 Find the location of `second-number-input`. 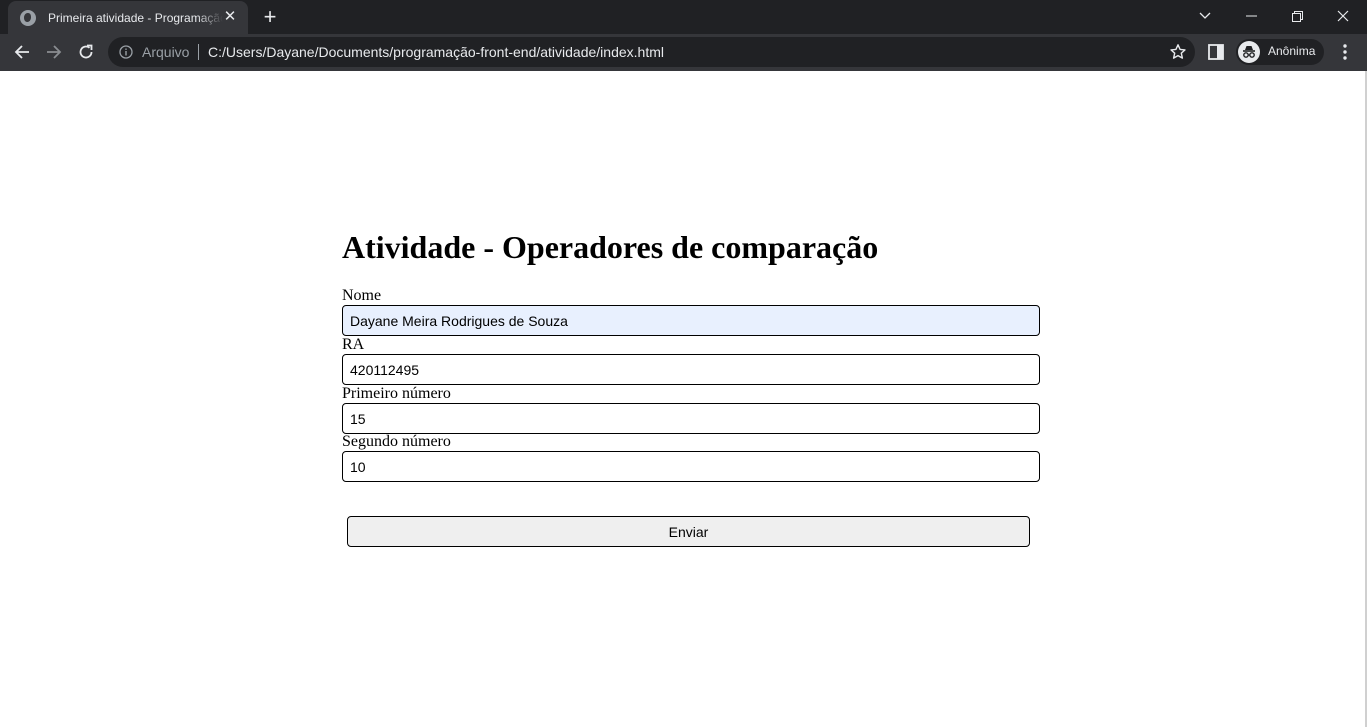

second-number-input is located at coordinates (691, 466).